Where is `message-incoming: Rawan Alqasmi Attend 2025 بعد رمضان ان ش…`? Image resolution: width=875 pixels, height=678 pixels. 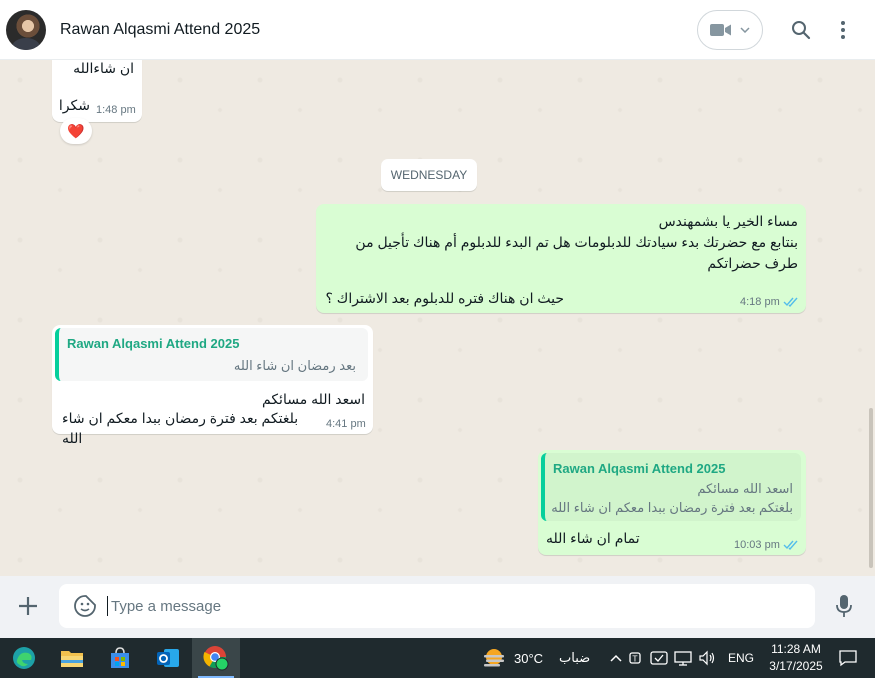 message-incoming: Rawan Alqasmi Attend 2025 بعد رمضان ان ش… is located at coordinates (212, 385).